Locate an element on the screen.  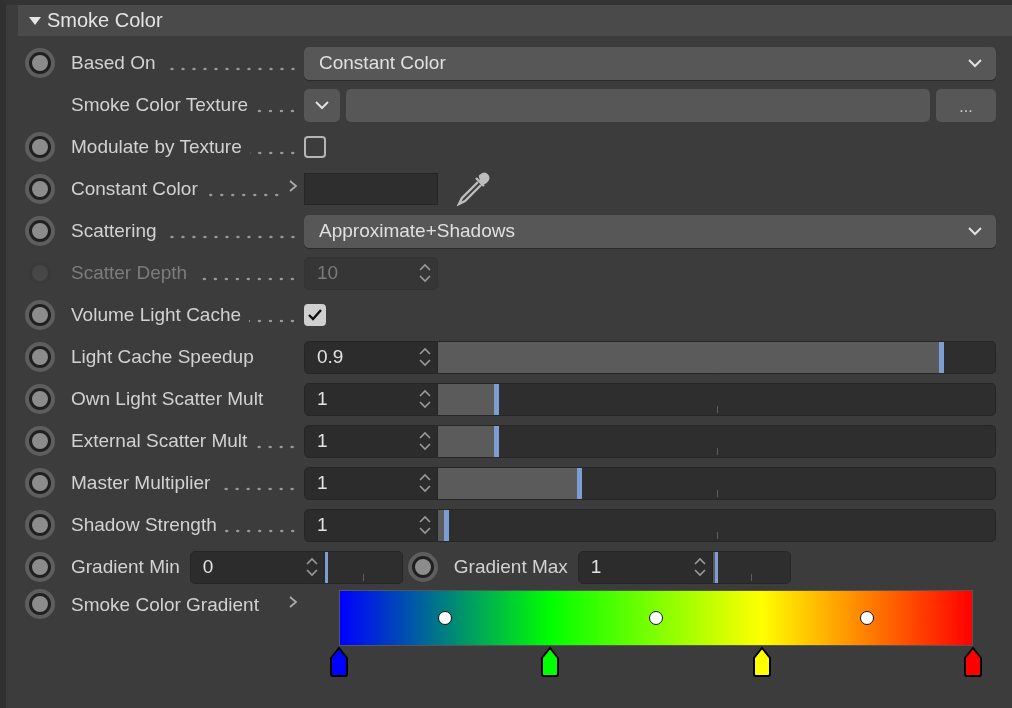
section-title: Smoke Color is located at coordinates (105, 20).